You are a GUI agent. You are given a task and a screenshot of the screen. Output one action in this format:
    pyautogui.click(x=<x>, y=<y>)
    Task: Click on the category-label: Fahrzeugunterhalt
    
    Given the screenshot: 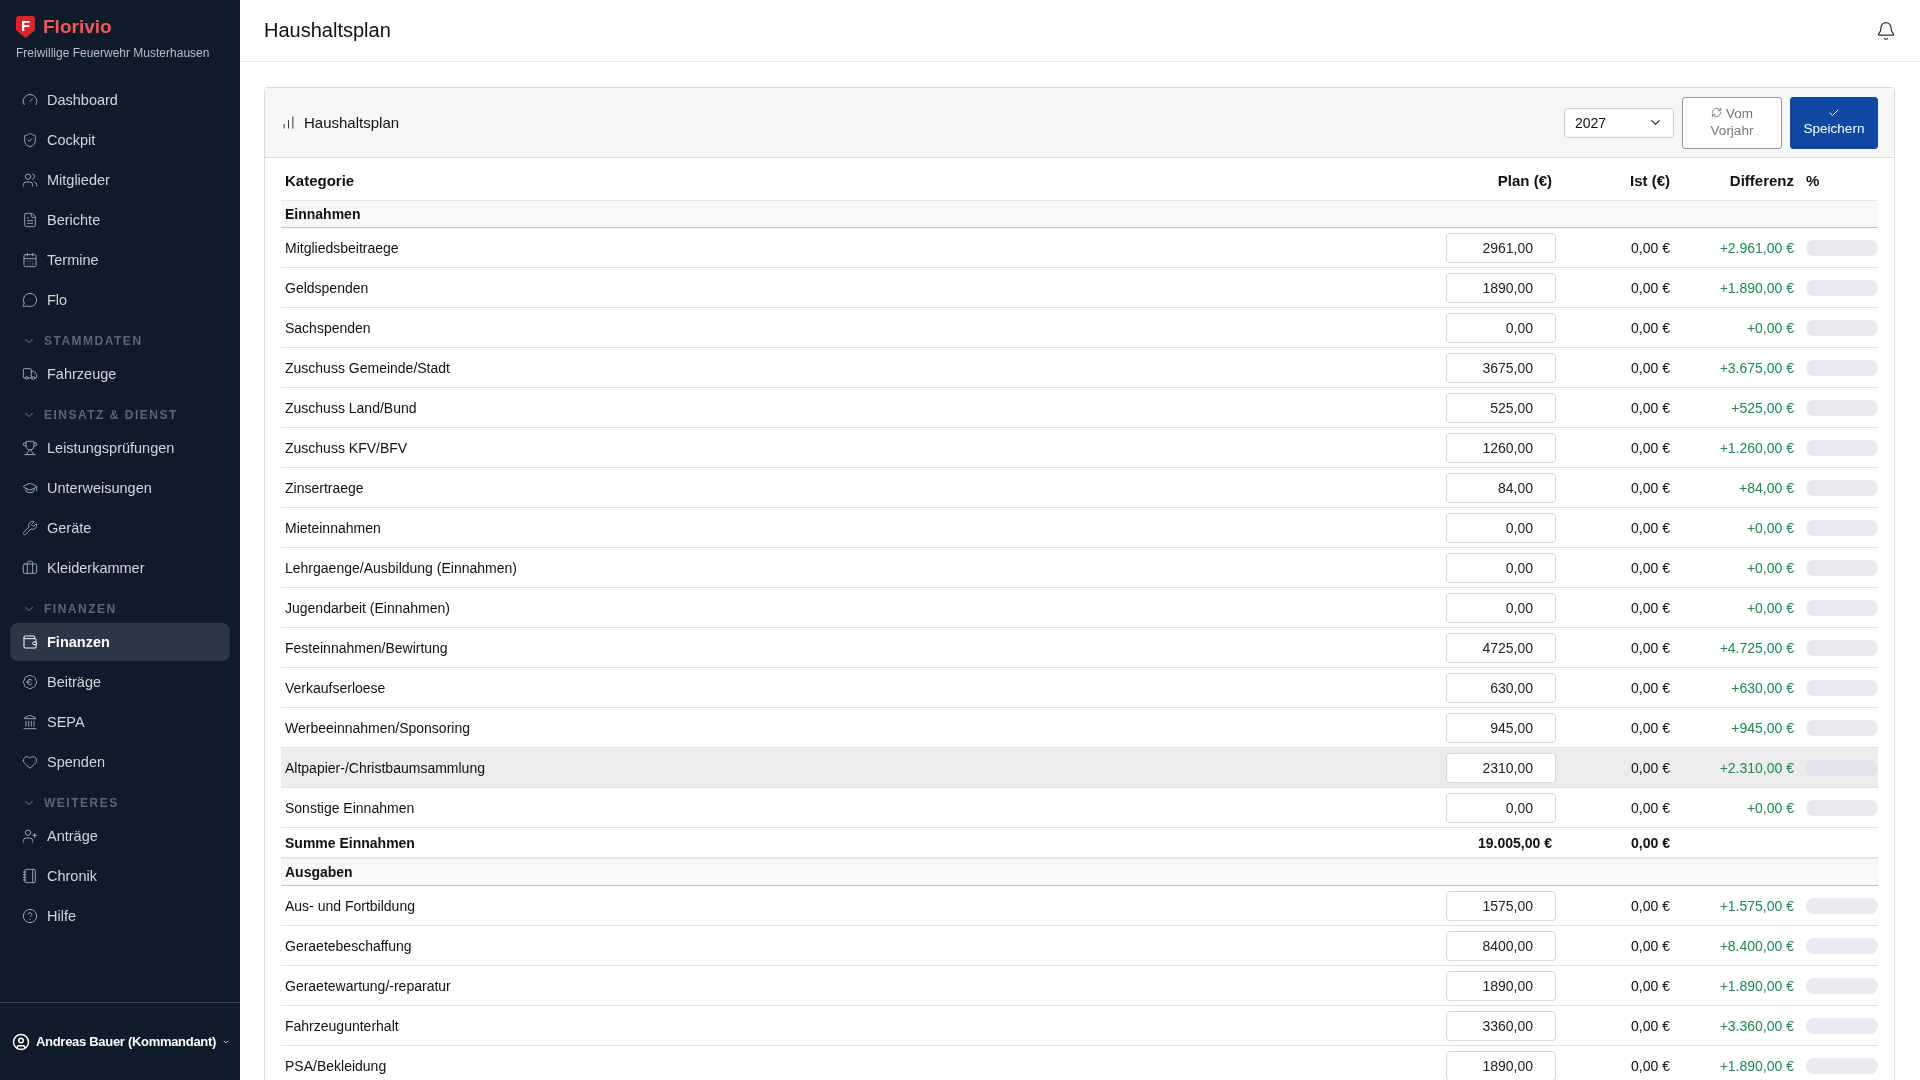 What is the action you would take?
    pyautogui.click(x=342, y=1025)
    